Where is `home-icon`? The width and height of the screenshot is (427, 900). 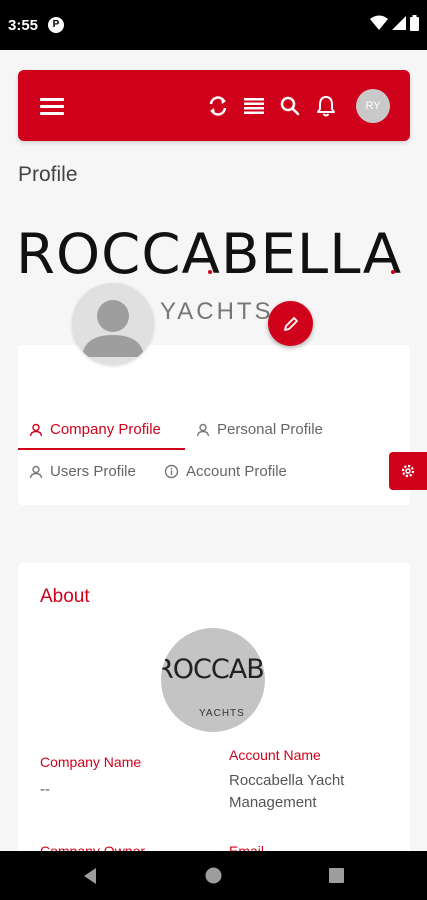 home-icon is located at coordinates (213, 875).